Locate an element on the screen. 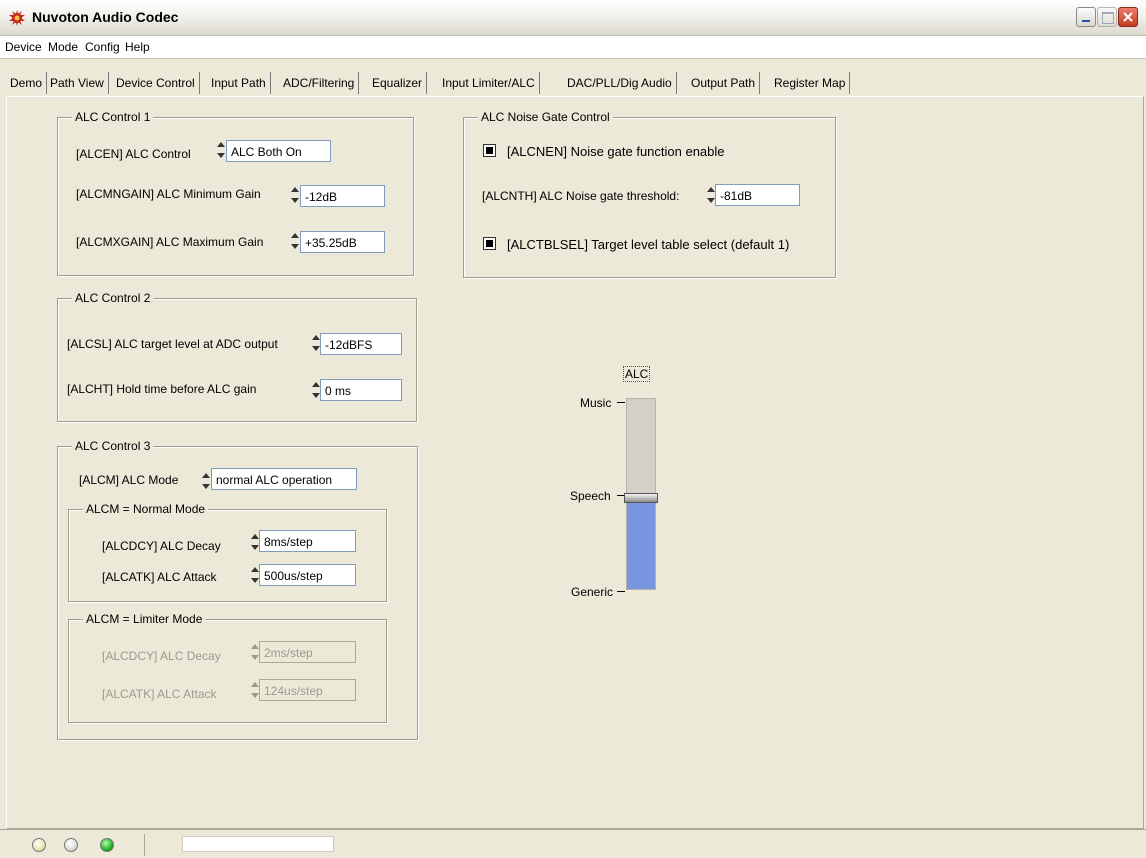 This screenshot has height=858, width=1146. slider-tick-speech: Speech is located at coordinates (590, 496).